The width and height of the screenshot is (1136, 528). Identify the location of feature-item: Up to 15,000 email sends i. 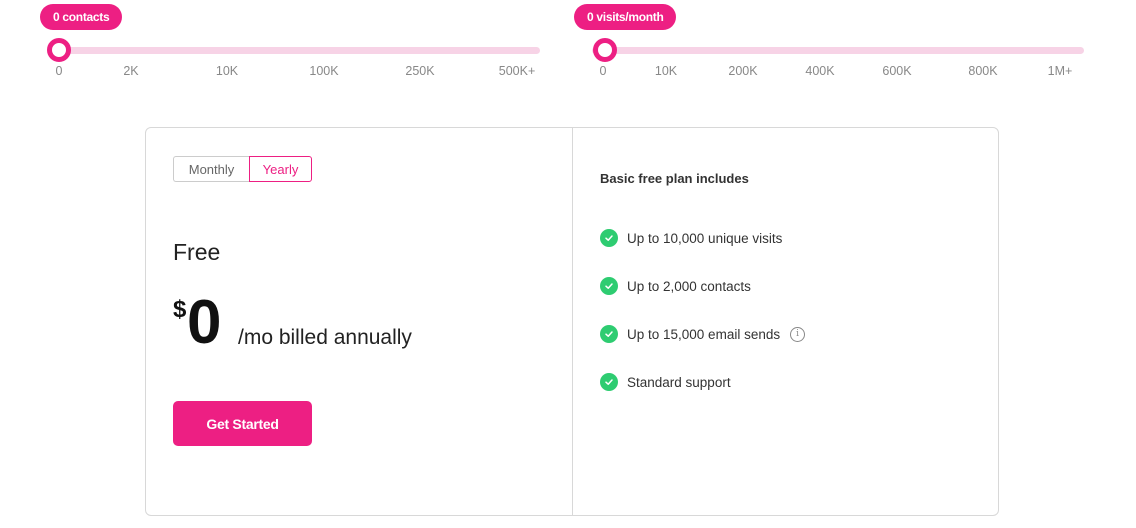
(703, 334).